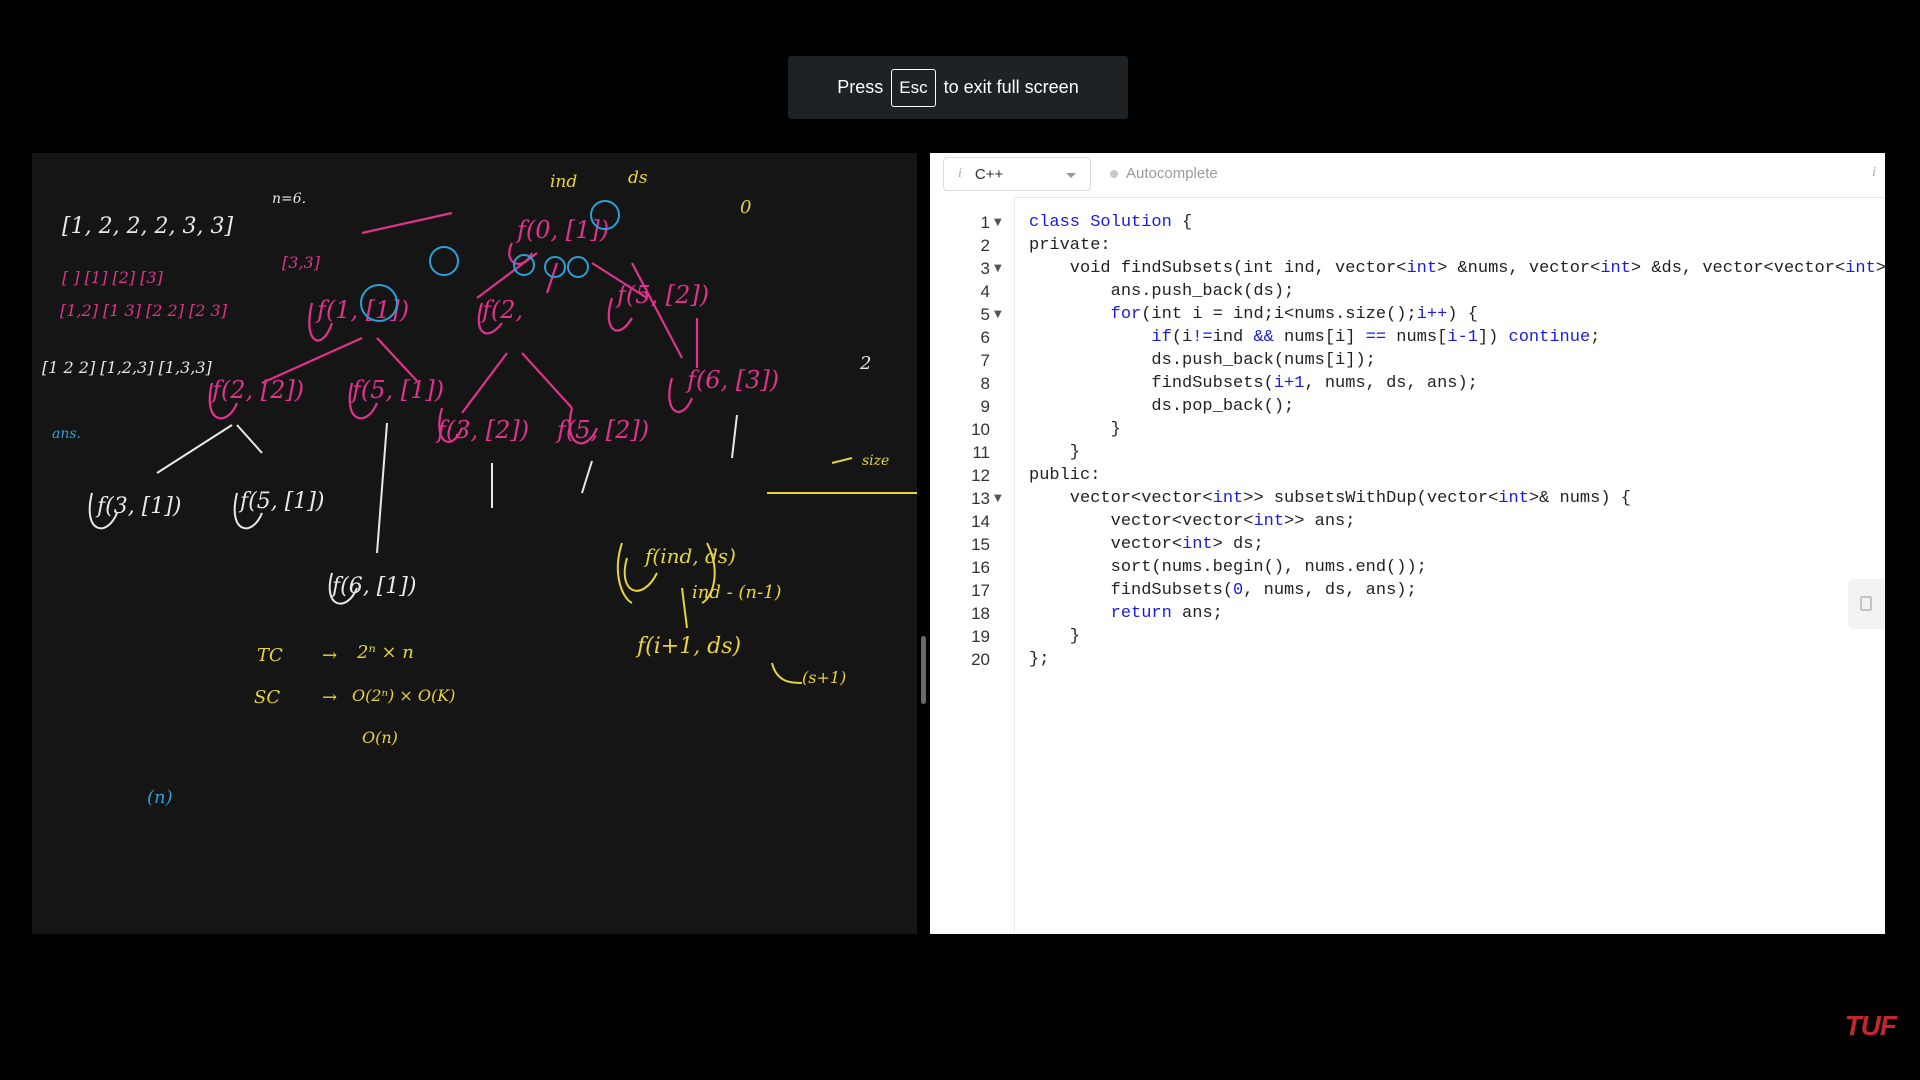 This screenshot has width=1920, height=1080. I want to click on code-text: return ans;, so click(1166, 613).